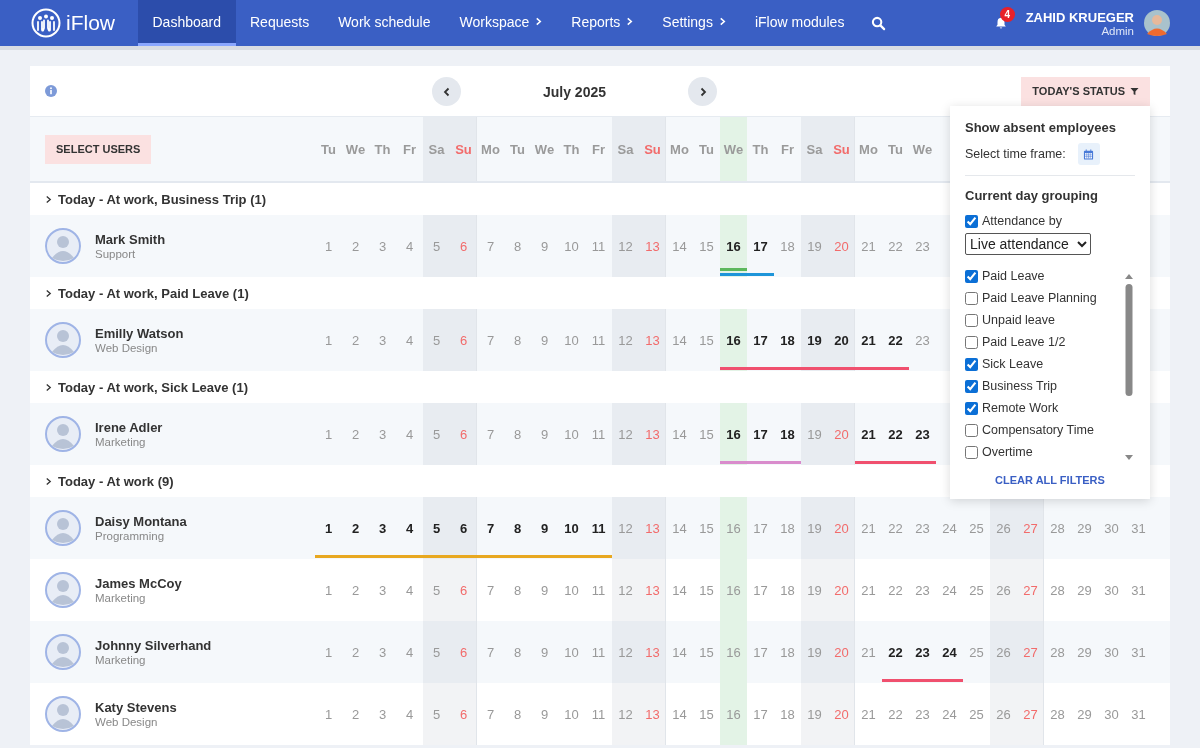  What do you see at coordinates (1013, 364) in the screenshot?
I see `checkbox-label: Sick Leave` at bounding box center [1013, 364].